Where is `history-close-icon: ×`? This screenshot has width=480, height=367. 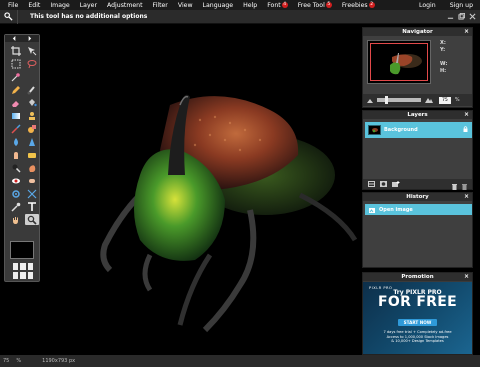 history-close-icon: × is located at coordinates (466, 196).